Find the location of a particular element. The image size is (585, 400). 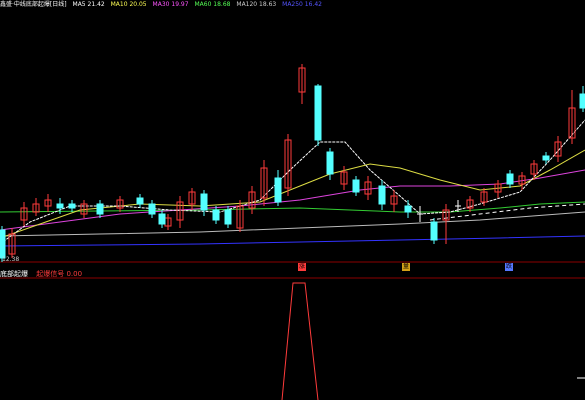

marker-fall: 跌 is located at coordinates (509, 267).